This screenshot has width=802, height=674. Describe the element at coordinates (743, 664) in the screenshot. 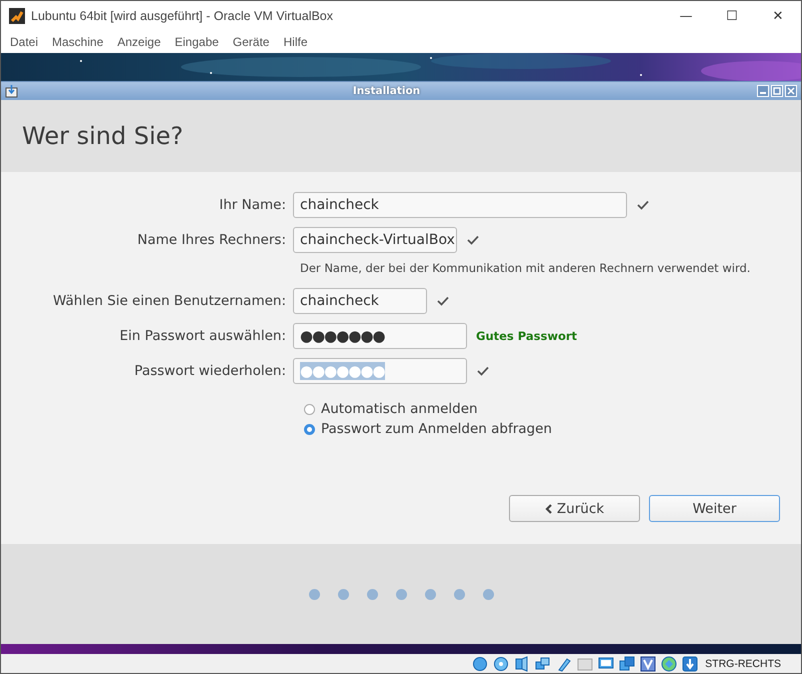

I see `host-key-label: STRG-RECHTS` at that location.